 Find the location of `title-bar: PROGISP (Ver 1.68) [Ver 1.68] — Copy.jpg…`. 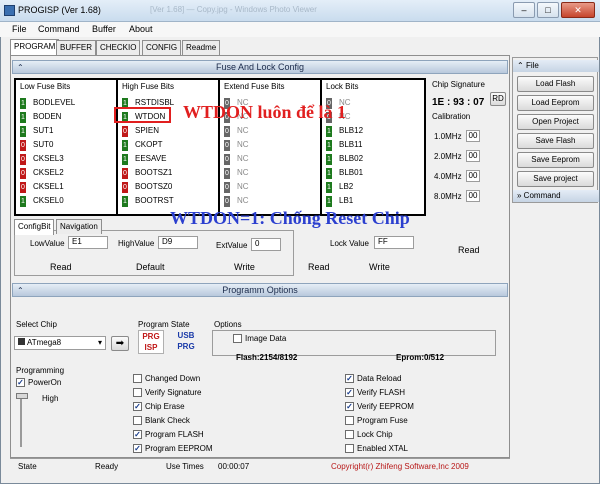

title-bar: PROGISP (Ver 1.68) [Ver 1.68] — Copy.jpg… is located at coordinates (300, 11).